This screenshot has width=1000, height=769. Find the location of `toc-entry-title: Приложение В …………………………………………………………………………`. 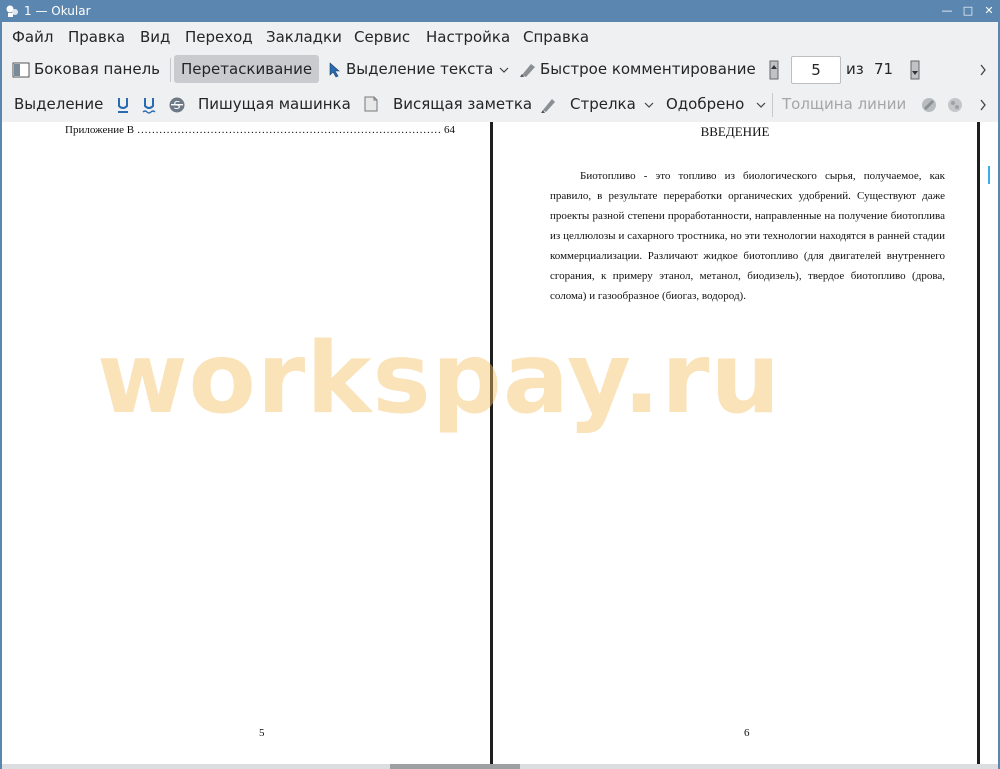

toc-entry-title: Приложение В ………………………………………………………………………… is located at coordinates (260, 130).